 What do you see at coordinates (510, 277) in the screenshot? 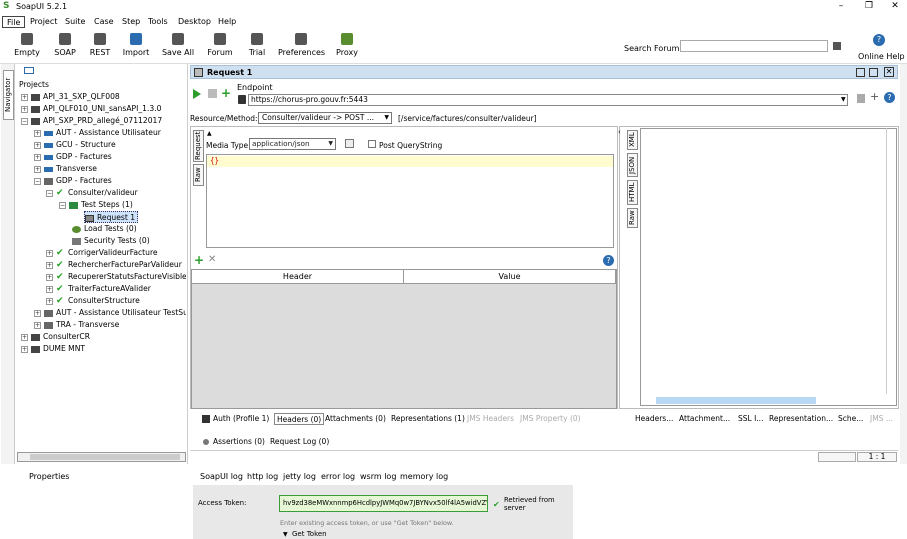
I see `value-column: Value` at bounding box center [510, 277].